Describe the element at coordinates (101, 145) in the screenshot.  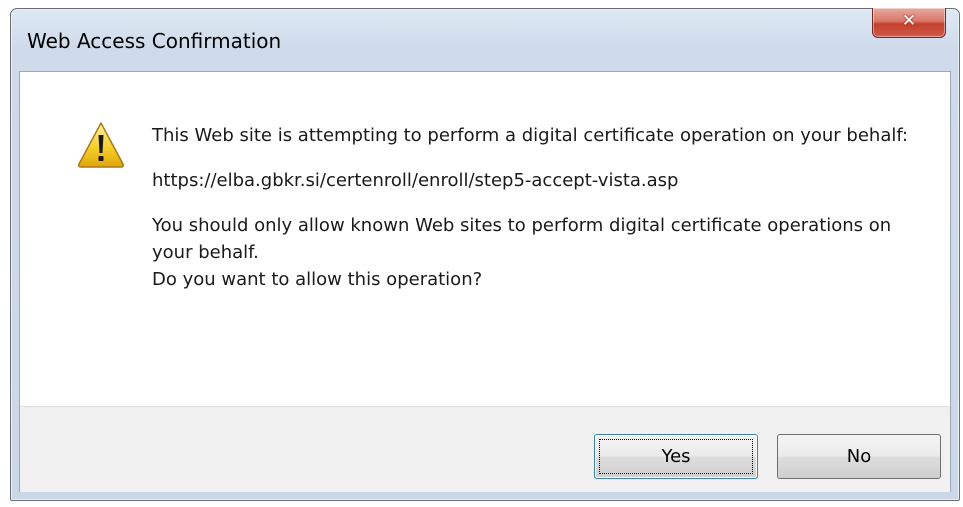
I see `warning-icon` at that location.